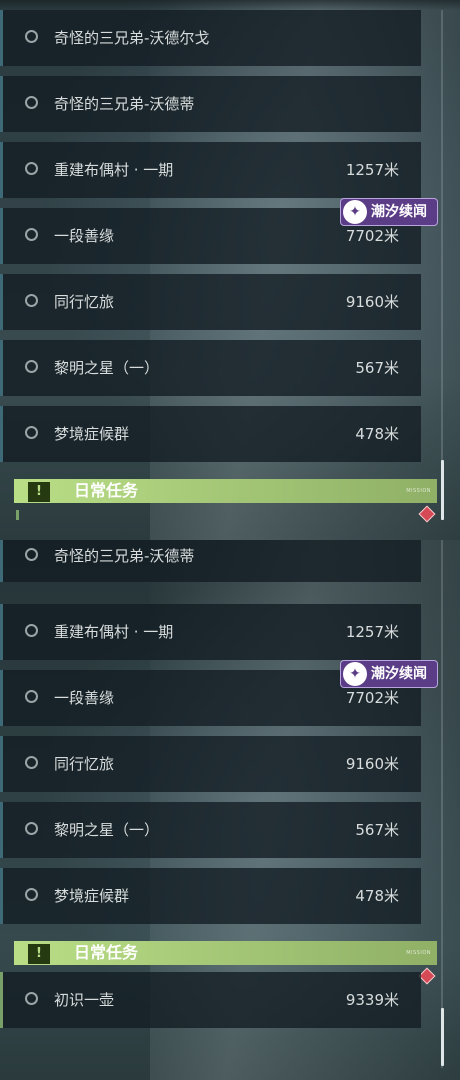  What do you see at coordinates (210, 1000) in the screenshot?
I see `daily-quest-row: 初识一壶 9339米` at bounding box center [210, 1000].